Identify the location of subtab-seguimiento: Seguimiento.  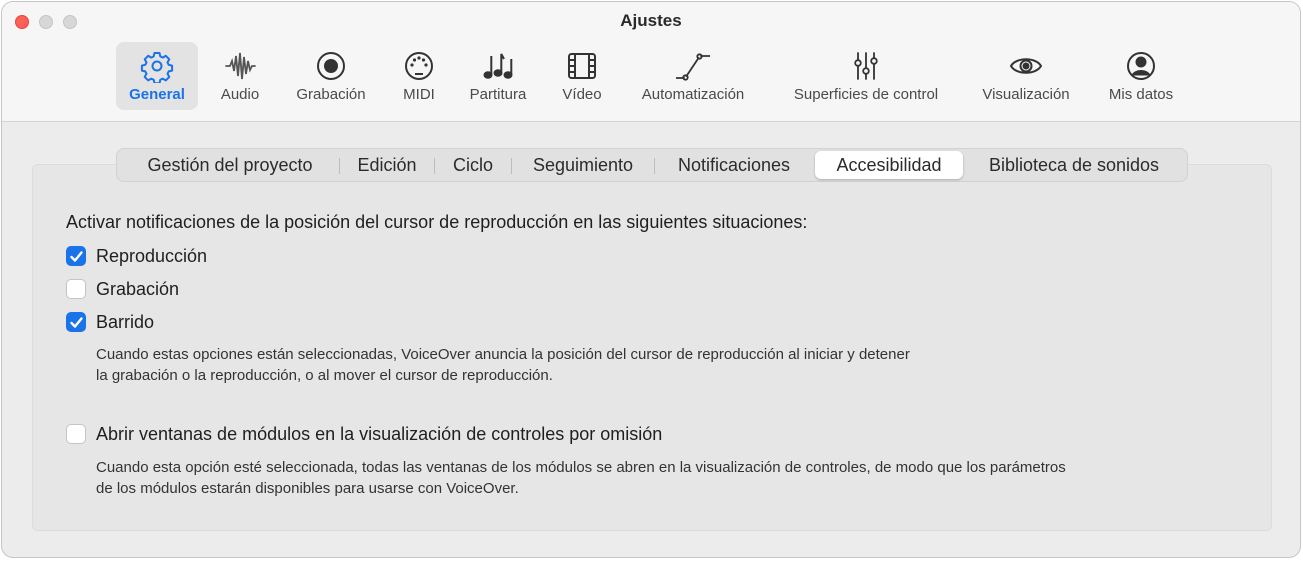
(583, 165).